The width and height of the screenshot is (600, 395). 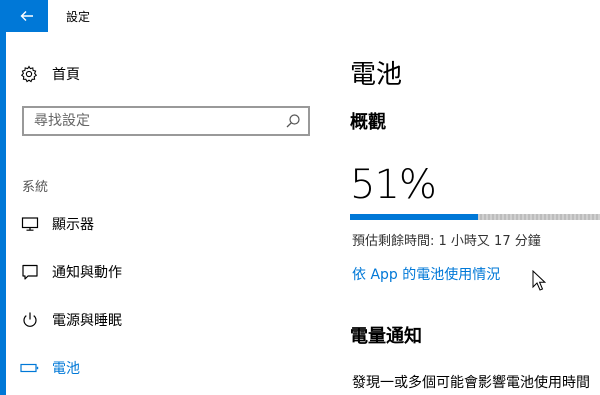 I want to click on overview-heading: 概觀, so click(x=368, y=122).